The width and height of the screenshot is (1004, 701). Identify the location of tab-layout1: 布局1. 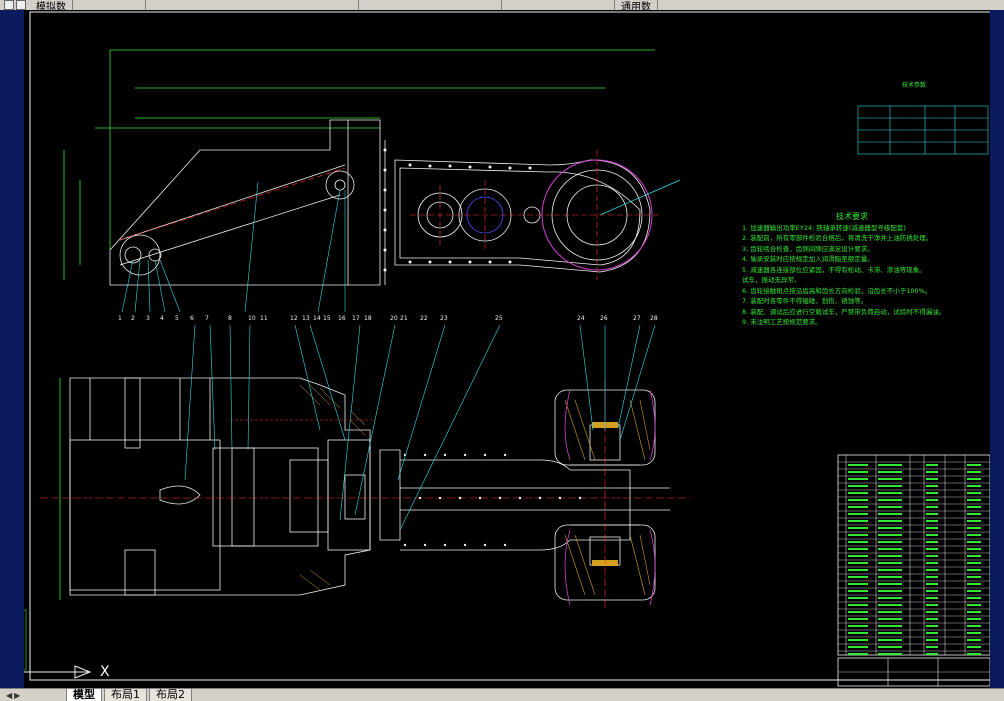
(125, 694).